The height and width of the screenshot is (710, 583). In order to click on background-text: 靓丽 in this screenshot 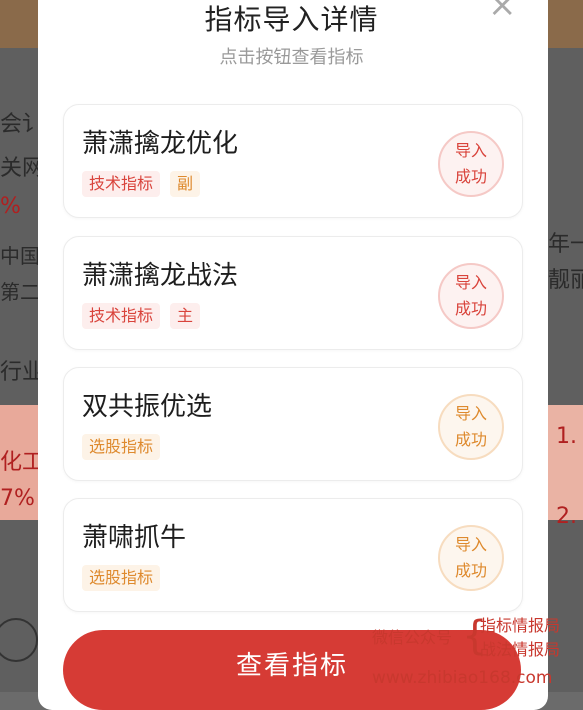, I will do `click(565, 280)`.